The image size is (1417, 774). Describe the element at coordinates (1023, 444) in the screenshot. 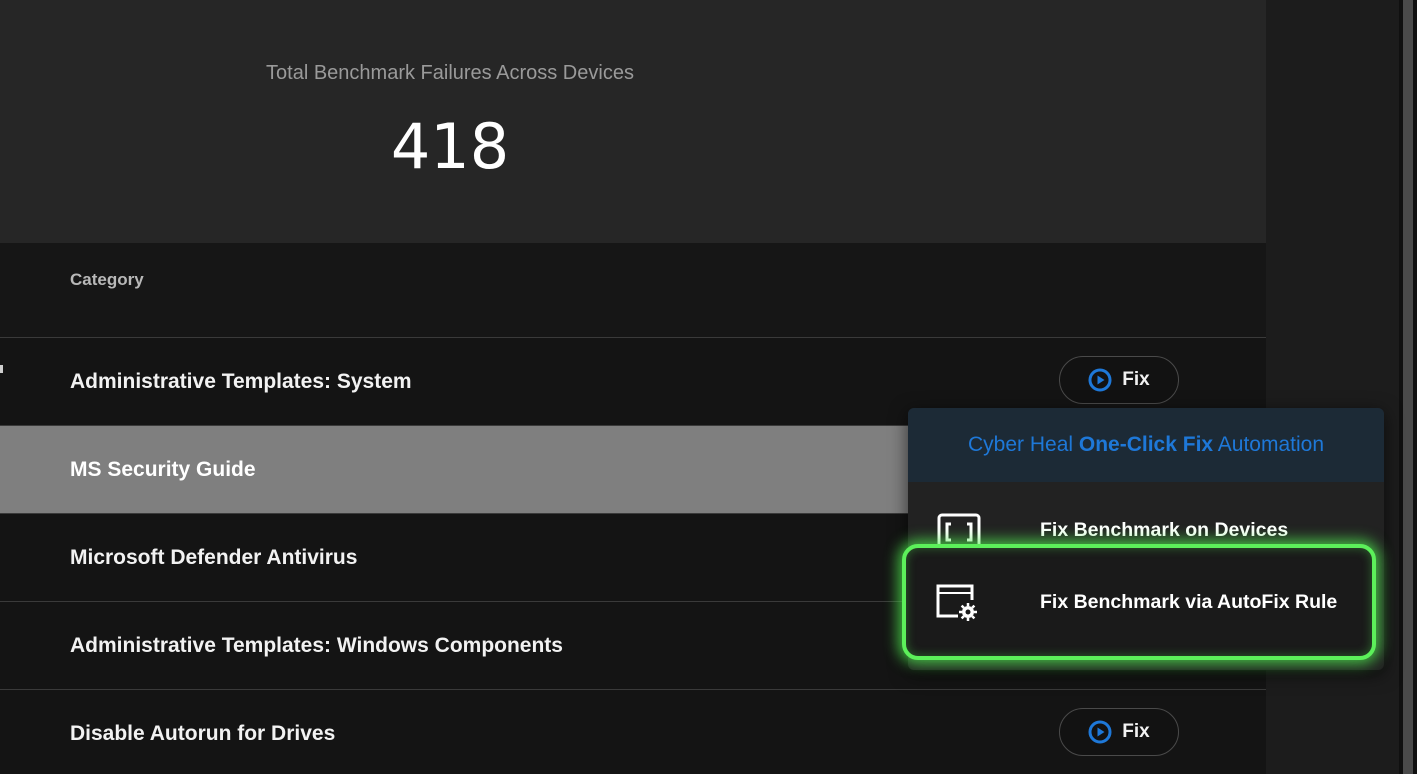

I see `dropdown-header-prefix: Cyber Heal` at that location.